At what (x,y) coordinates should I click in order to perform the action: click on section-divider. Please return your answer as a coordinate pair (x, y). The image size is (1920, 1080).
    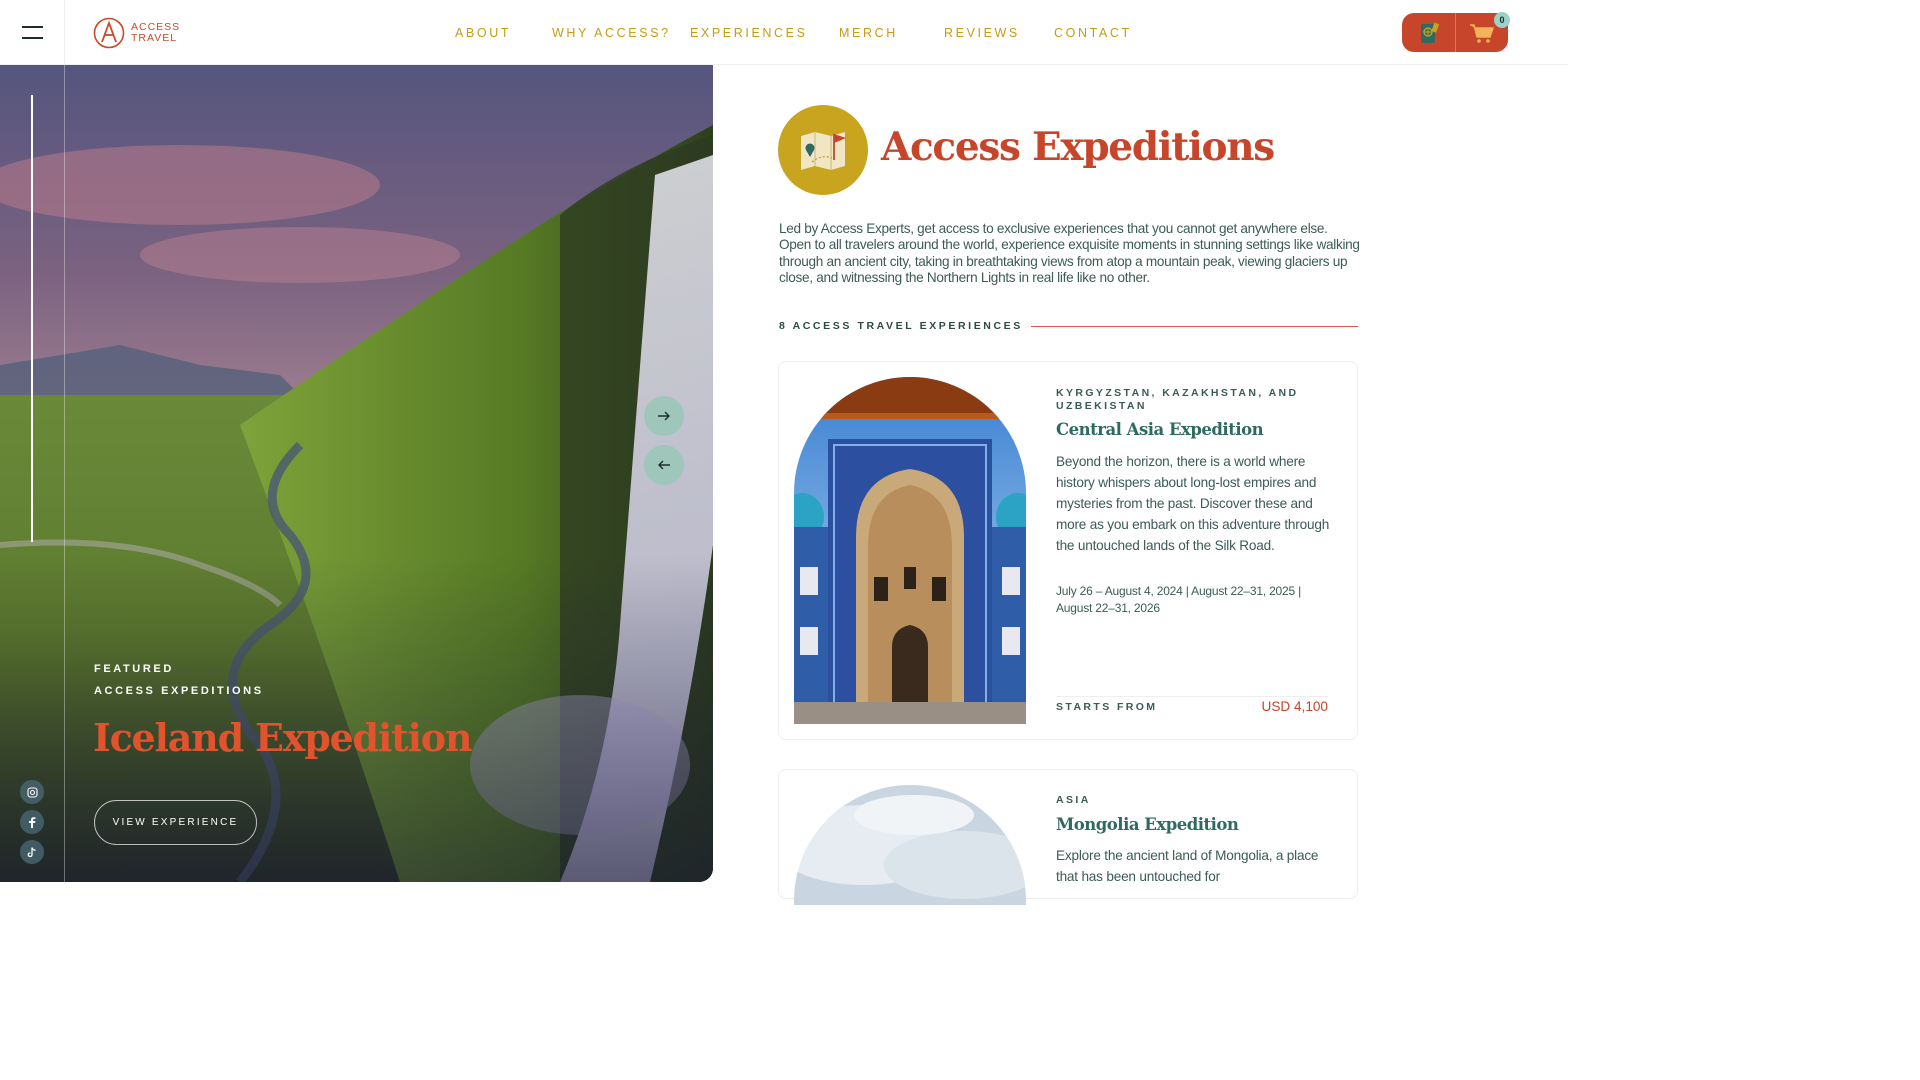
    Looking at the image, I should click on (1194, 326).